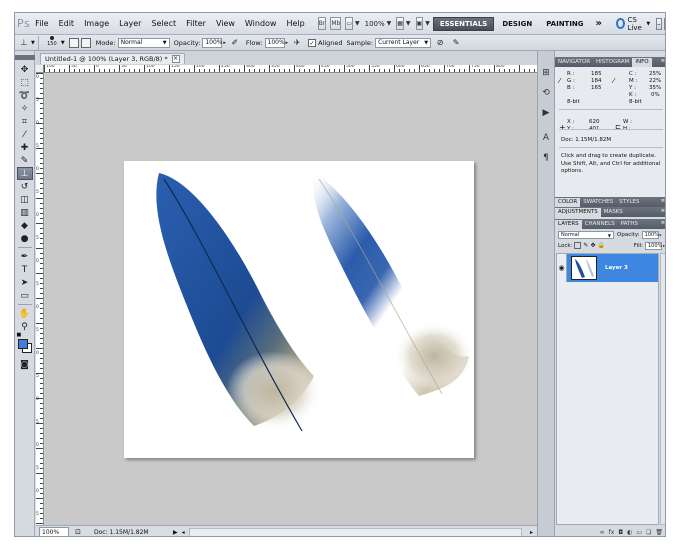  What do you see at coordinates (600, 245) in the screenshot?
I see `lock-all-icon: 🔒` at bounding box center [600, 245].